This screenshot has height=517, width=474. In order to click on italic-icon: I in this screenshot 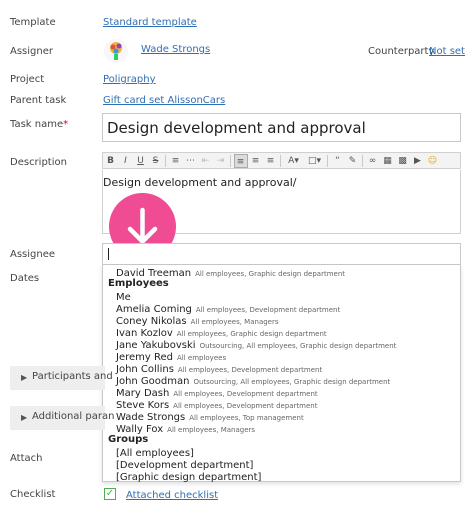, I will do `click(126, 161)`.